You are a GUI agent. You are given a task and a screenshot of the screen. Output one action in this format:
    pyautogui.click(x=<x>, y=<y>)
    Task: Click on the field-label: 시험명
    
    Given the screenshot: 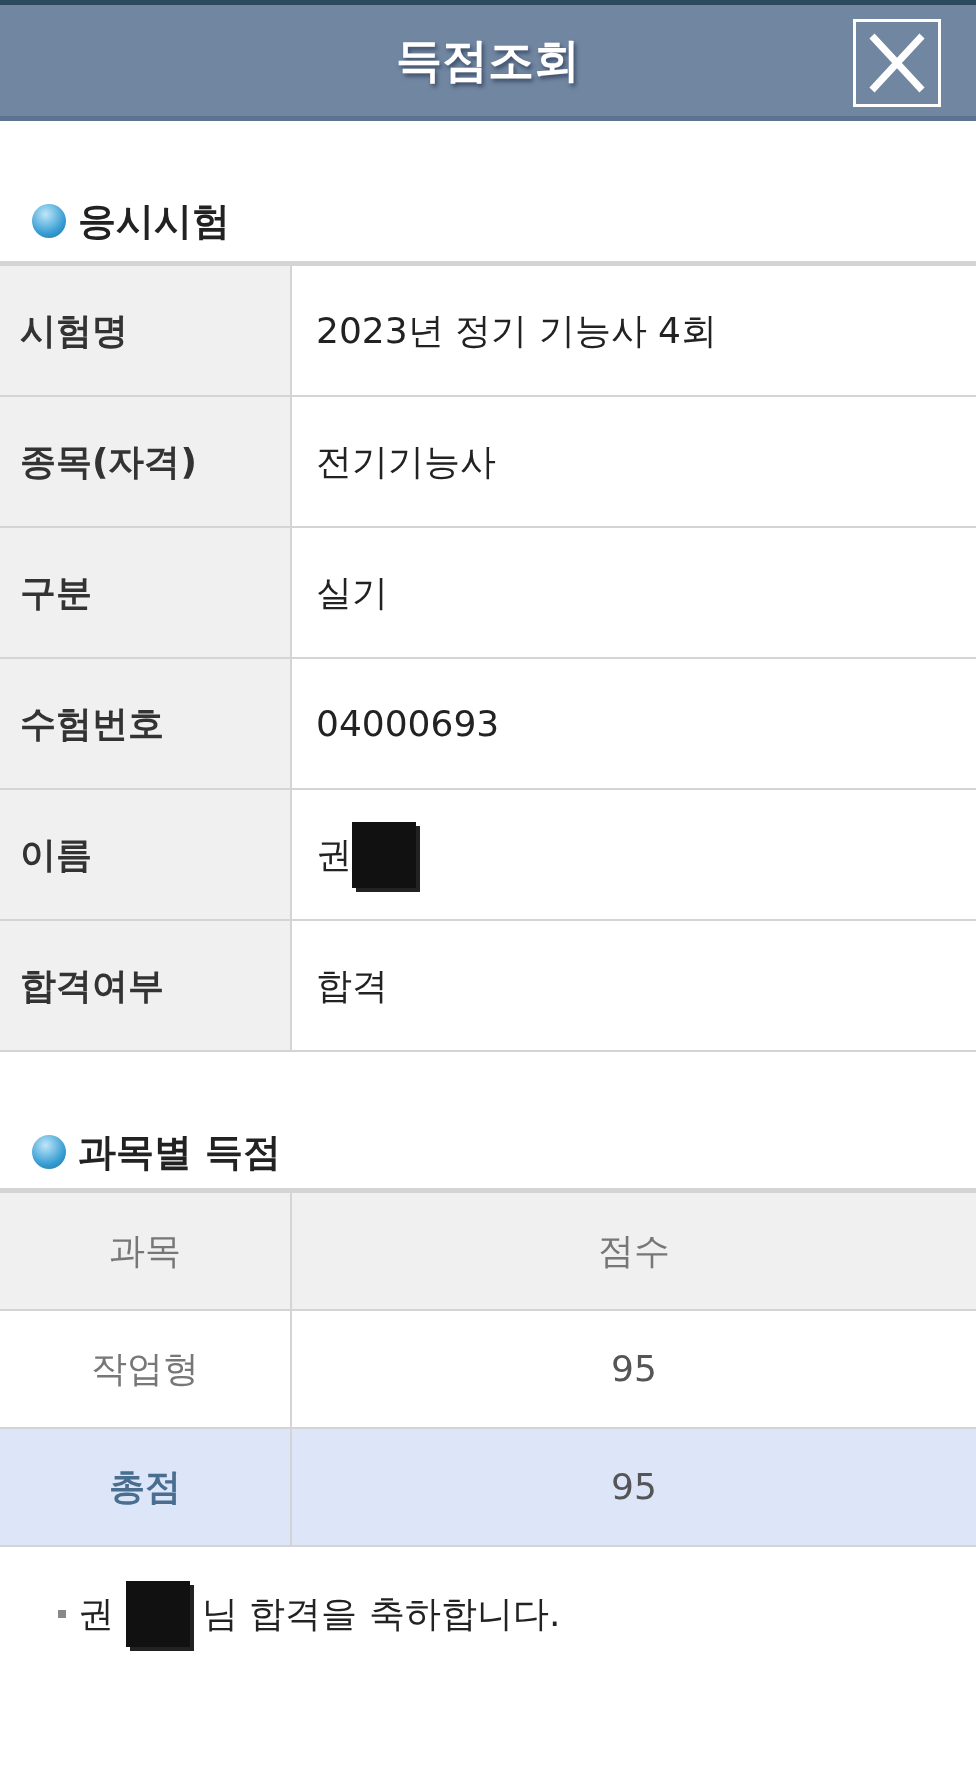 What is the action you would take?
    pyautogui.click(x=146, y=330)
    